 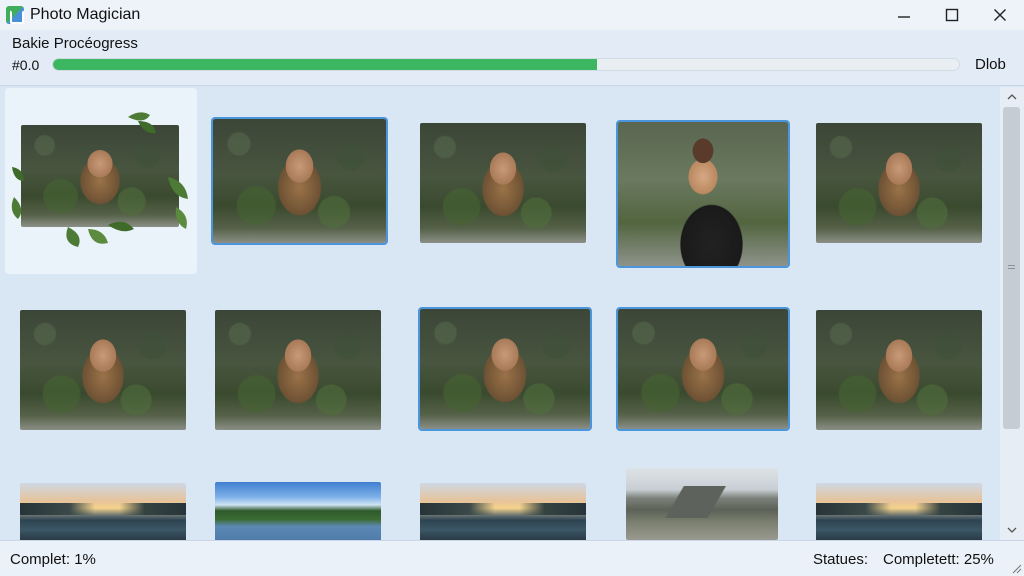 I want to click on progress-panel: Bakie Procéogress #0.0 Dlob, so click(x=512, y=58).